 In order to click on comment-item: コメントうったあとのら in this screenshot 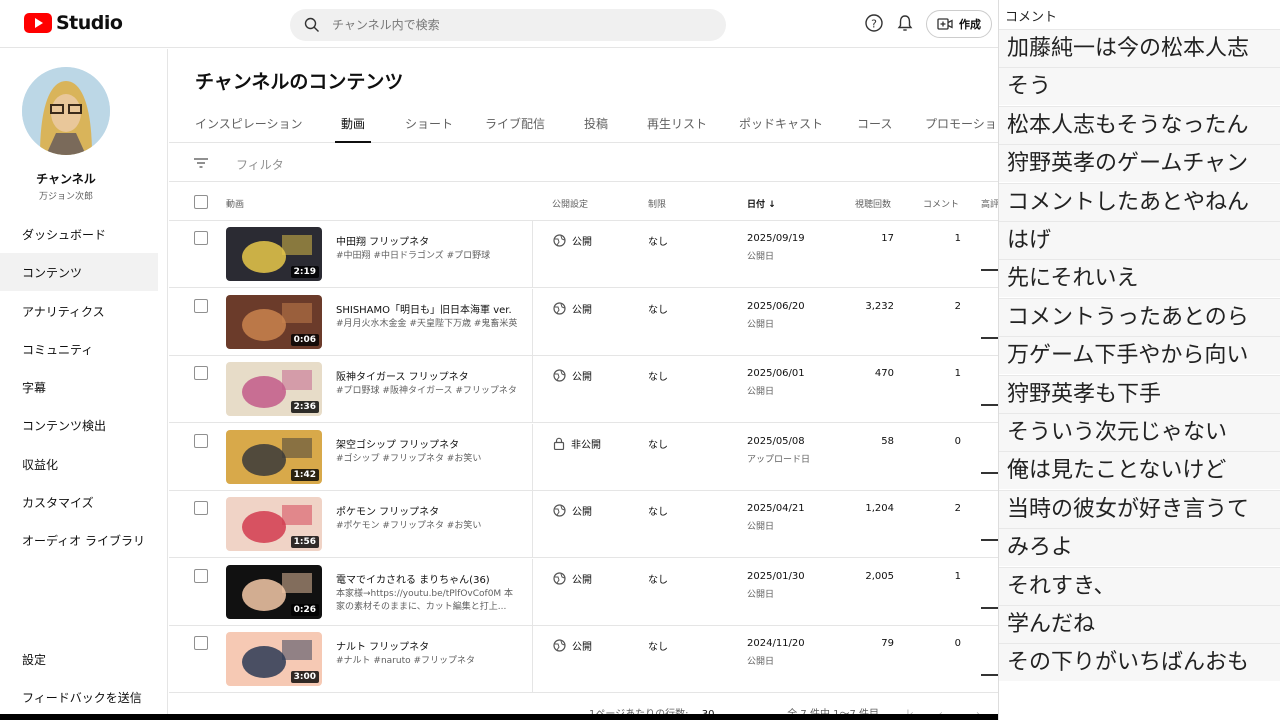, I will do `click(1139, 316)`.